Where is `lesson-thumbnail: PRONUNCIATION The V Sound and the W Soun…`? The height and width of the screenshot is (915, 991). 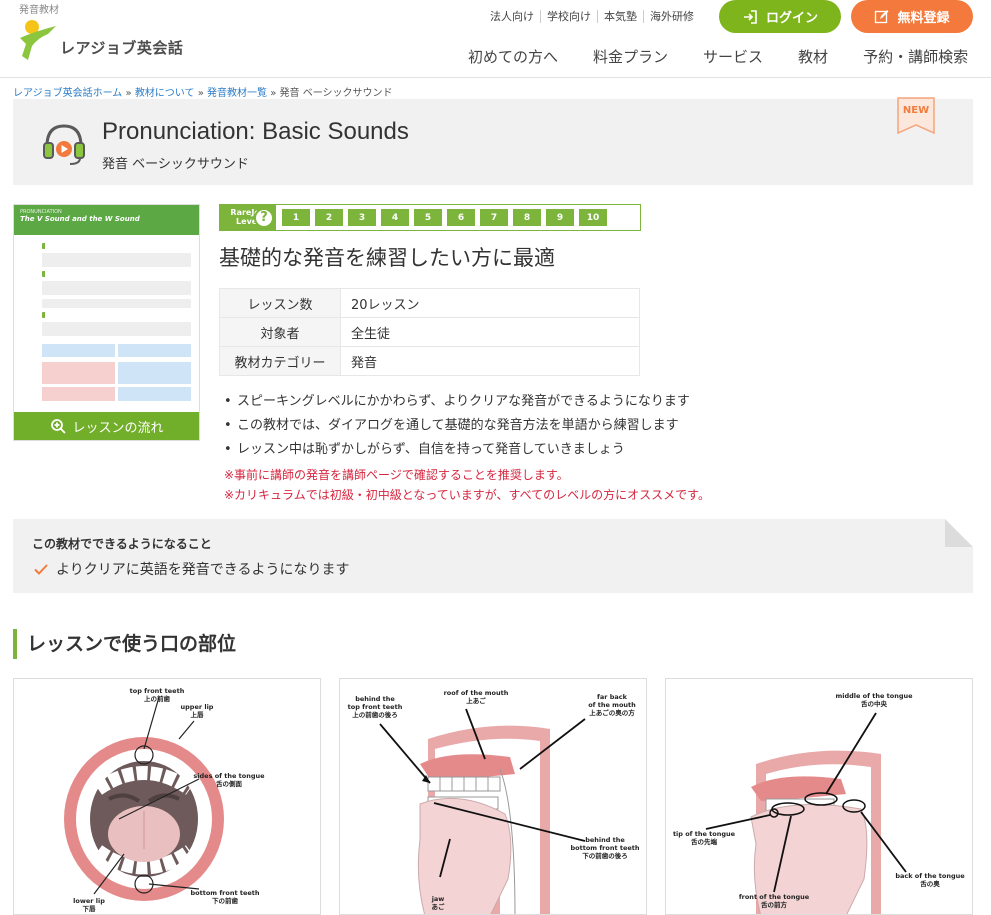
lesson-thumbnail: PRONUNCIATION The V Sound and the W Soun… is located at coordinates (106, 322).